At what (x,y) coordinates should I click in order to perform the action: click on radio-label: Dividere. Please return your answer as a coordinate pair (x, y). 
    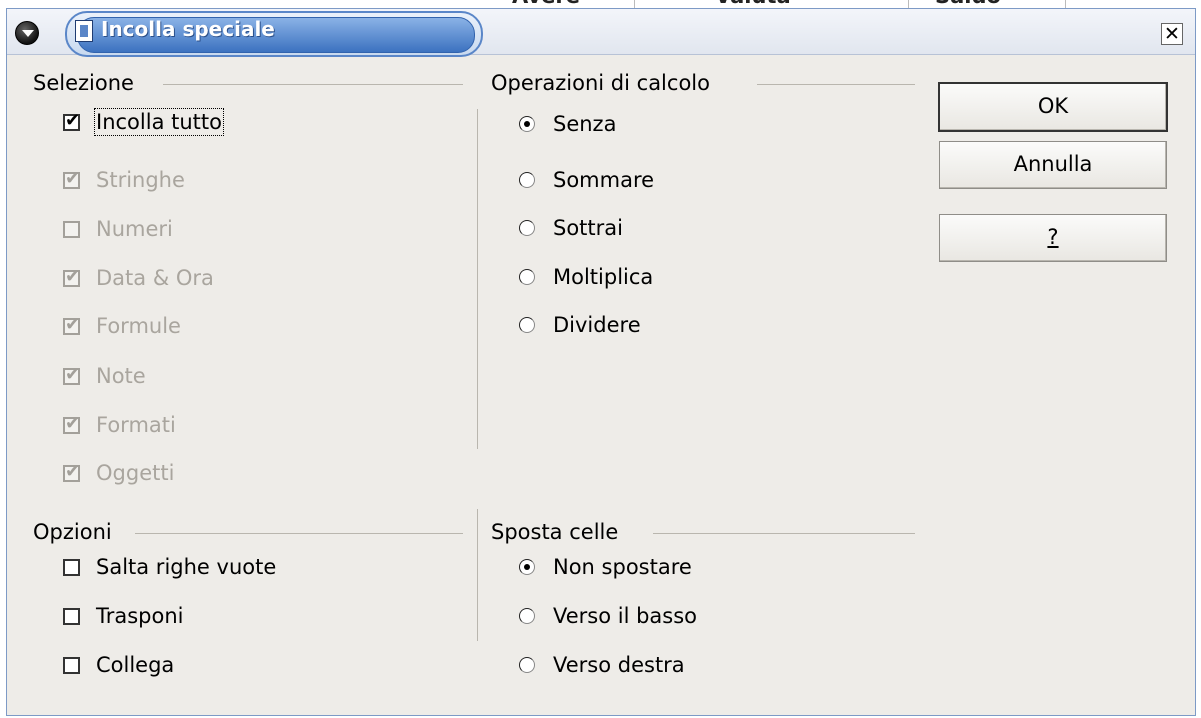
    Looking at the image, I should click on (597, 325).